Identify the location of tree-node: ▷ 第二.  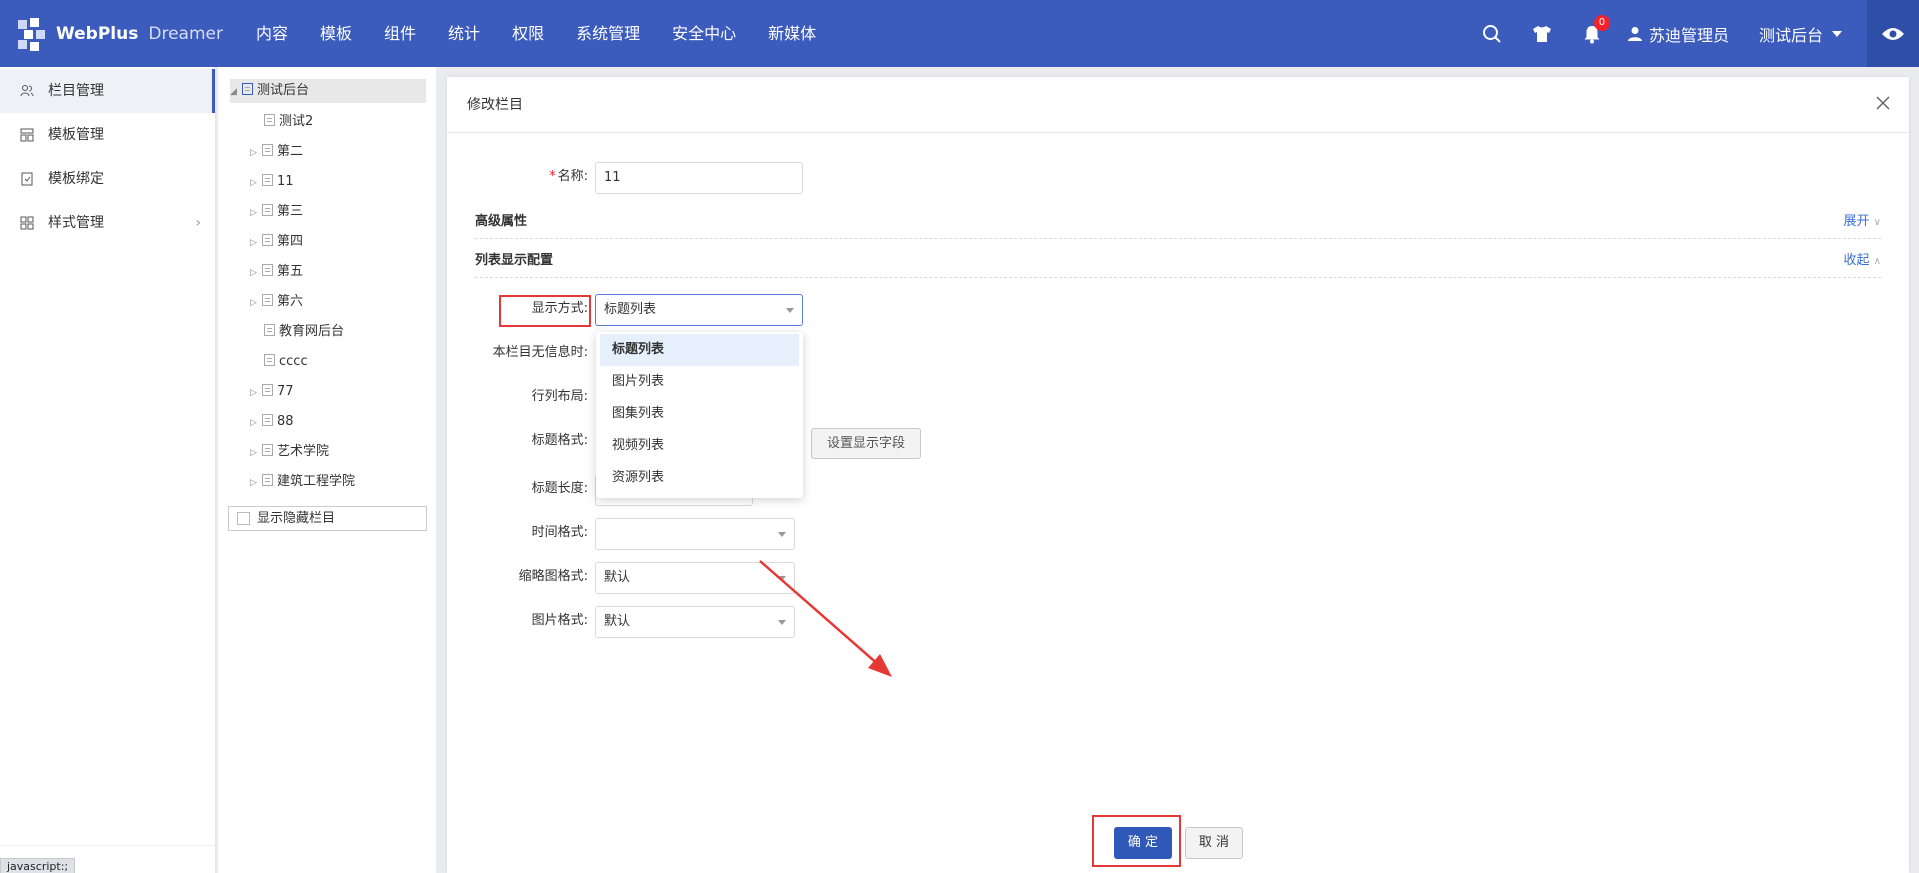
(276, 152).